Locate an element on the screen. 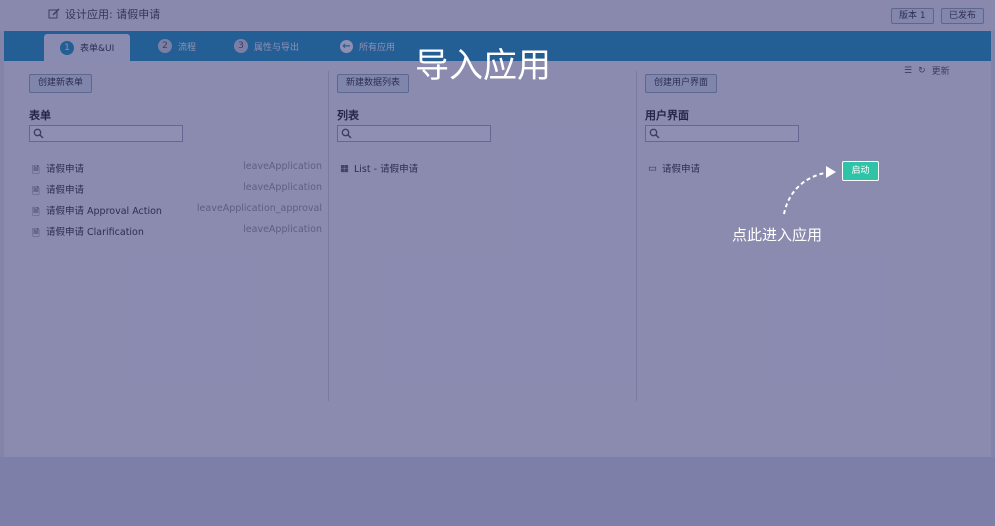  lists-heading: 列表 is located at coordinates (348, 115).